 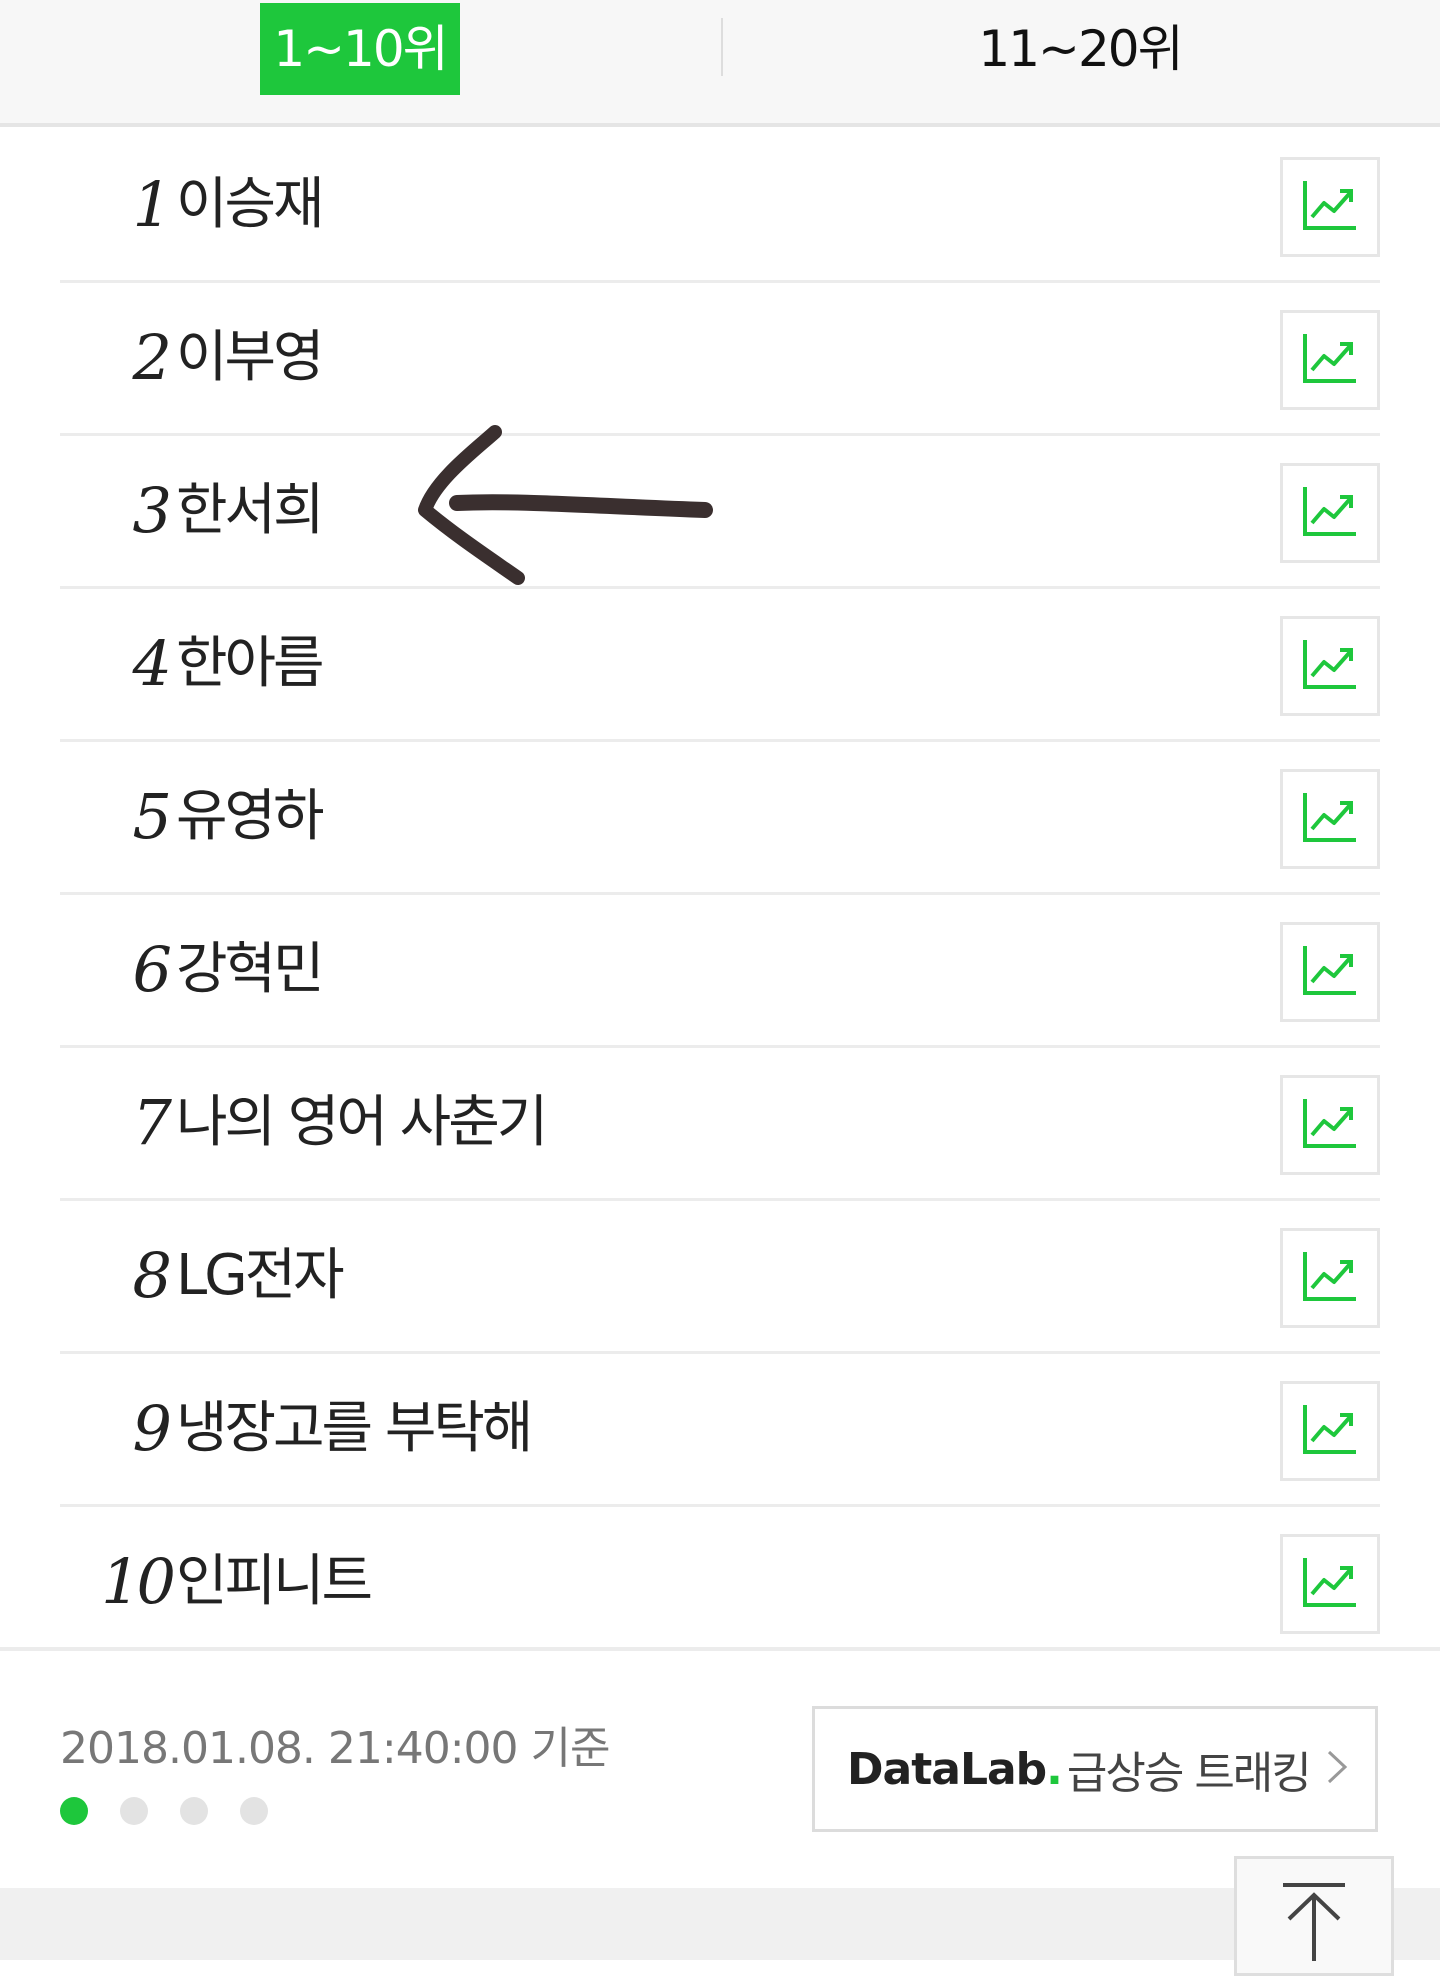 What do you see at coordinates (1189, 1773) in the screenshot?
I see `datalab-tracking-label: 급상승 트래킹` at bounding box center [1189, 1773].